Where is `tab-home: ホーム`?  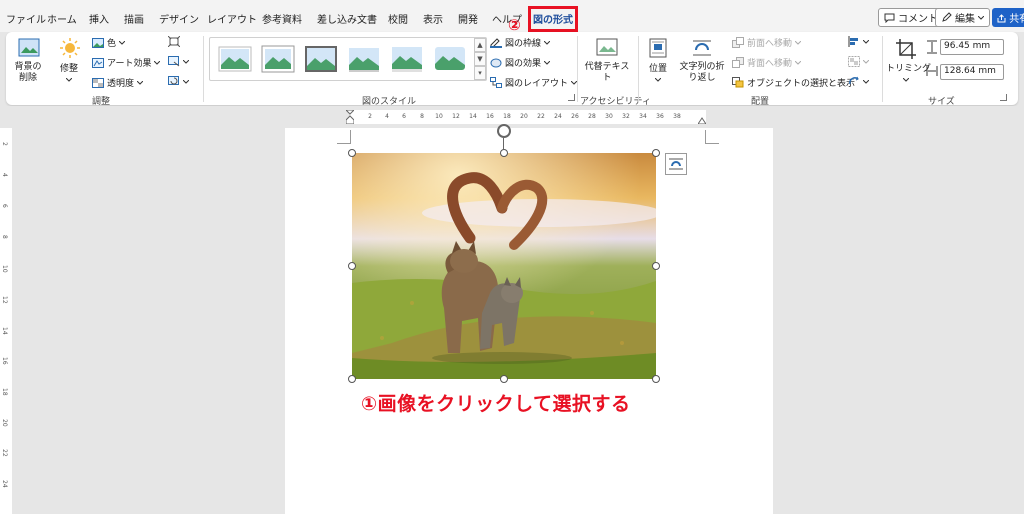 tab-home: ホーム is located at coordinates (62, 18).